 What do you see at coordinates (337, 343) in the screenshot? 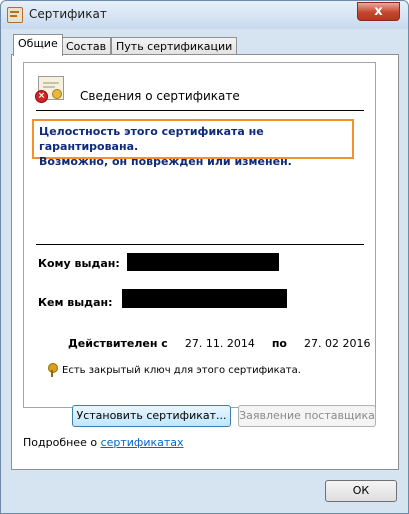
I see `valid-to-date: 27. 02 2016` at bounding box center [337, 343].